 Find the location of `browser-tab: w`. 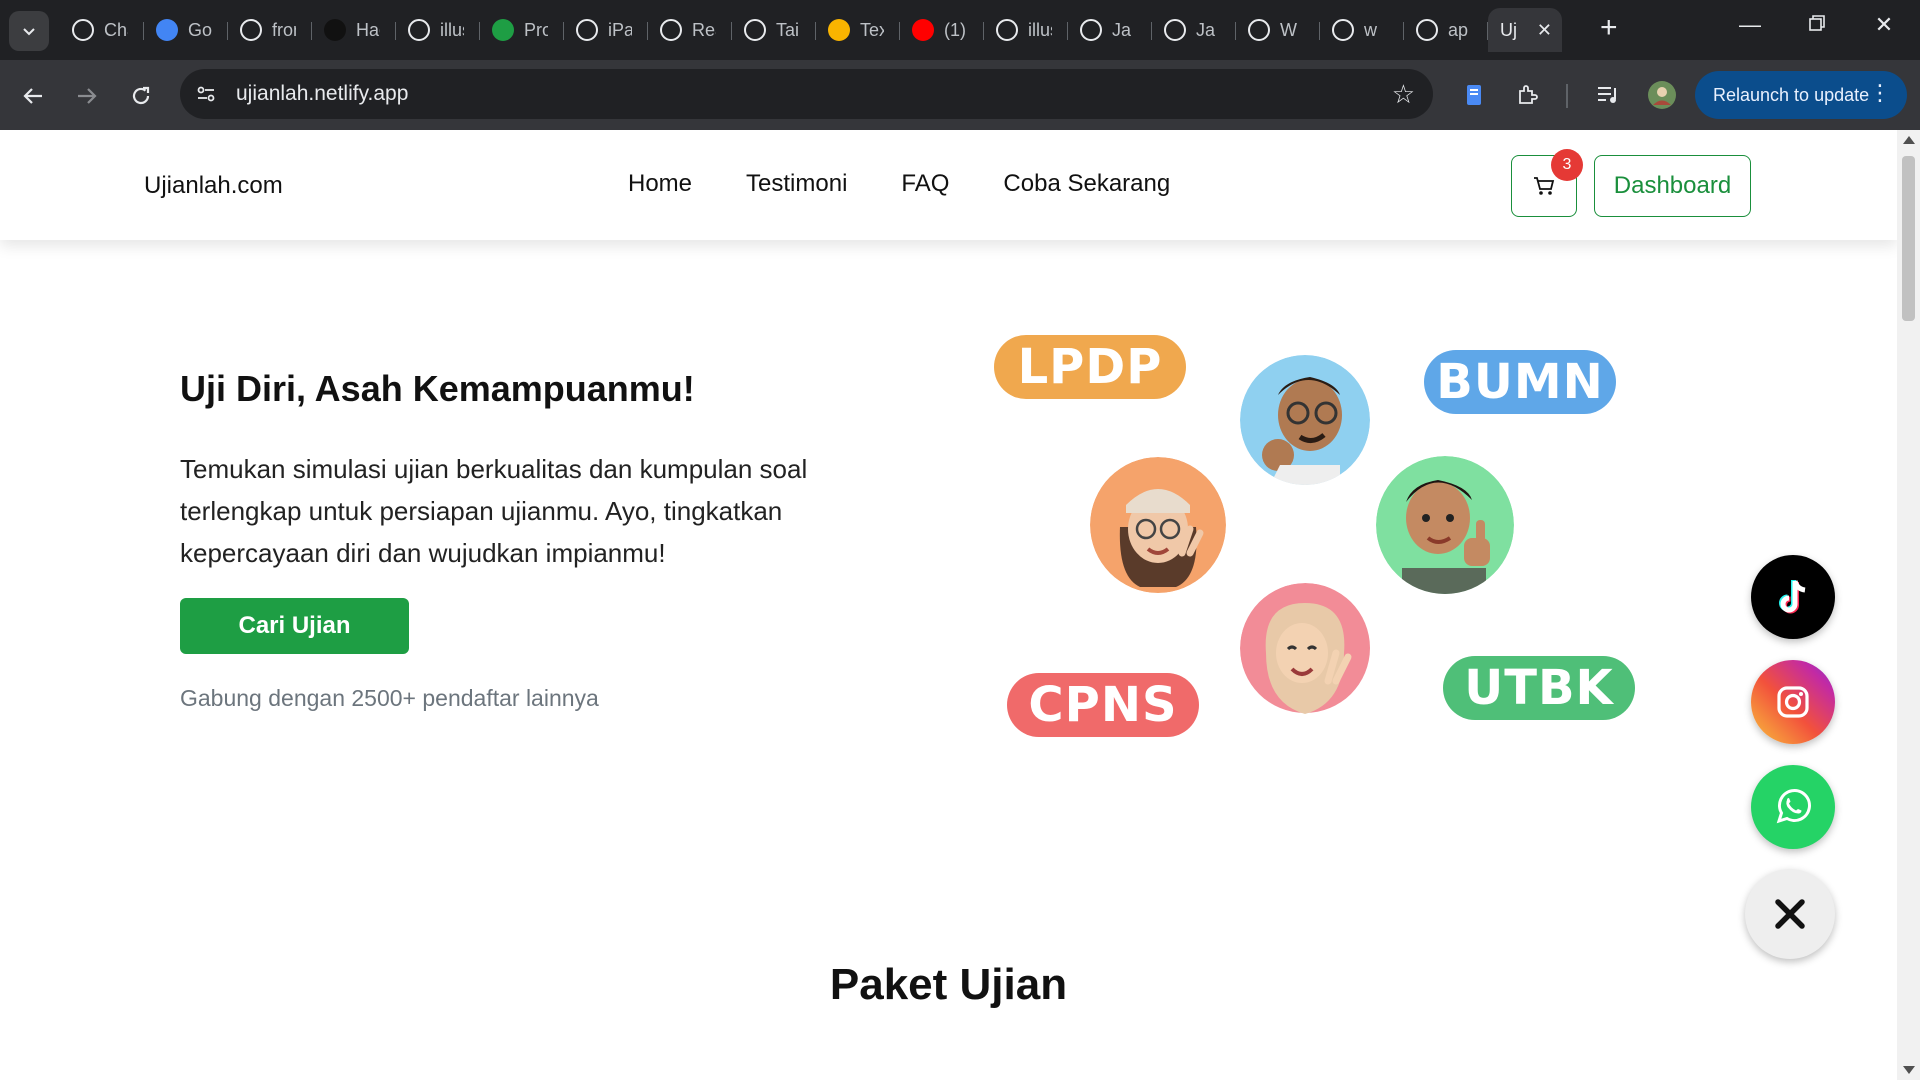

browser-tab: w is located at coordinates (1362, 30).